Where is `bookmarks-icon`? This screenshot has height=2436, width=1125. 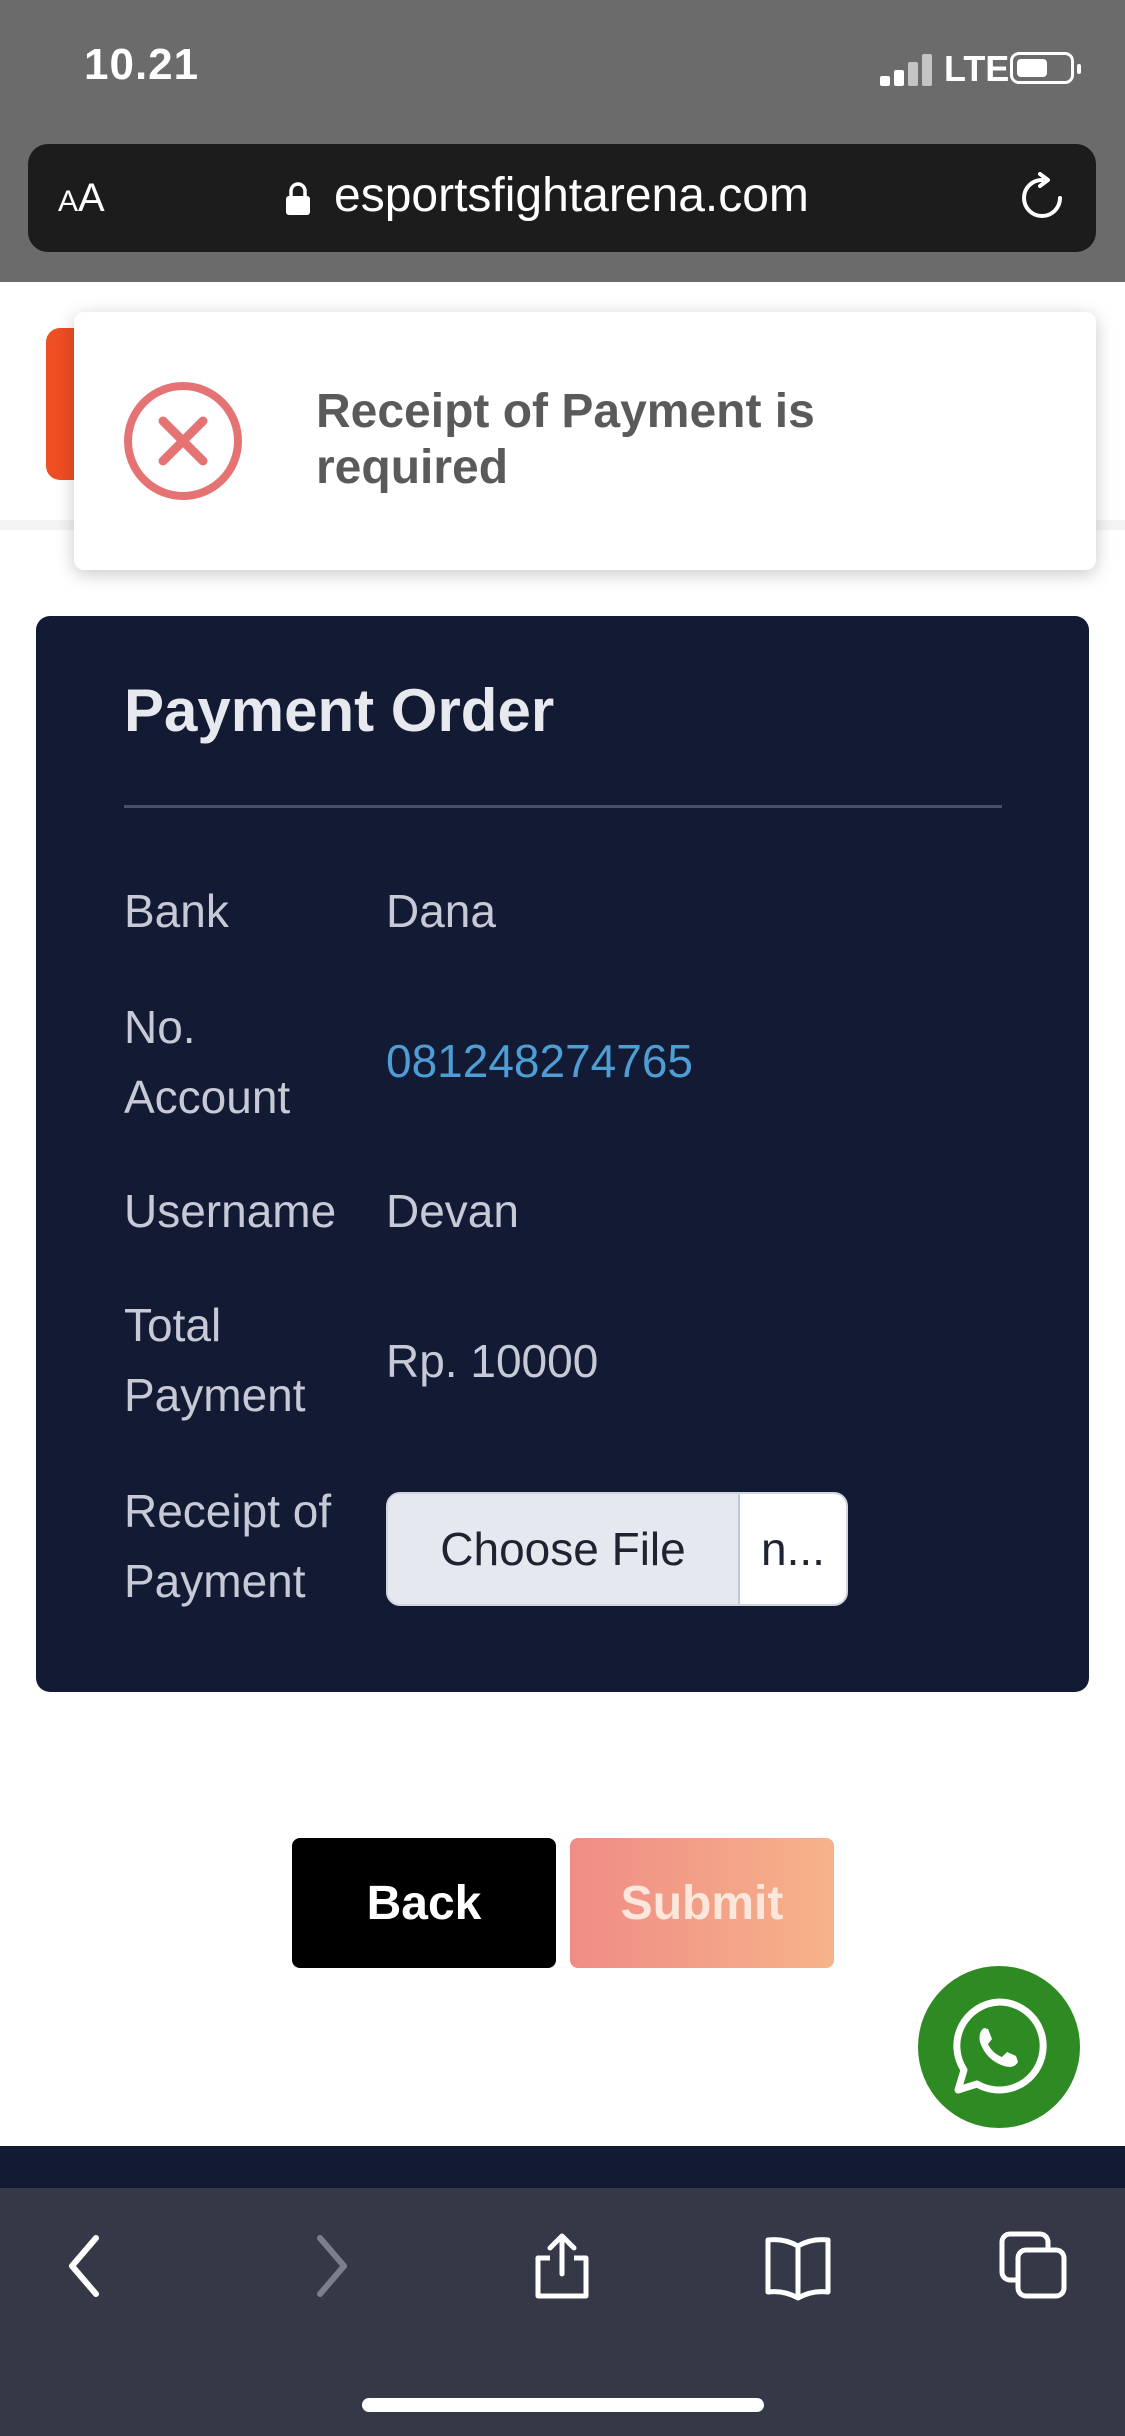
bookmarks-icon is located at coordinates (798, 2266).